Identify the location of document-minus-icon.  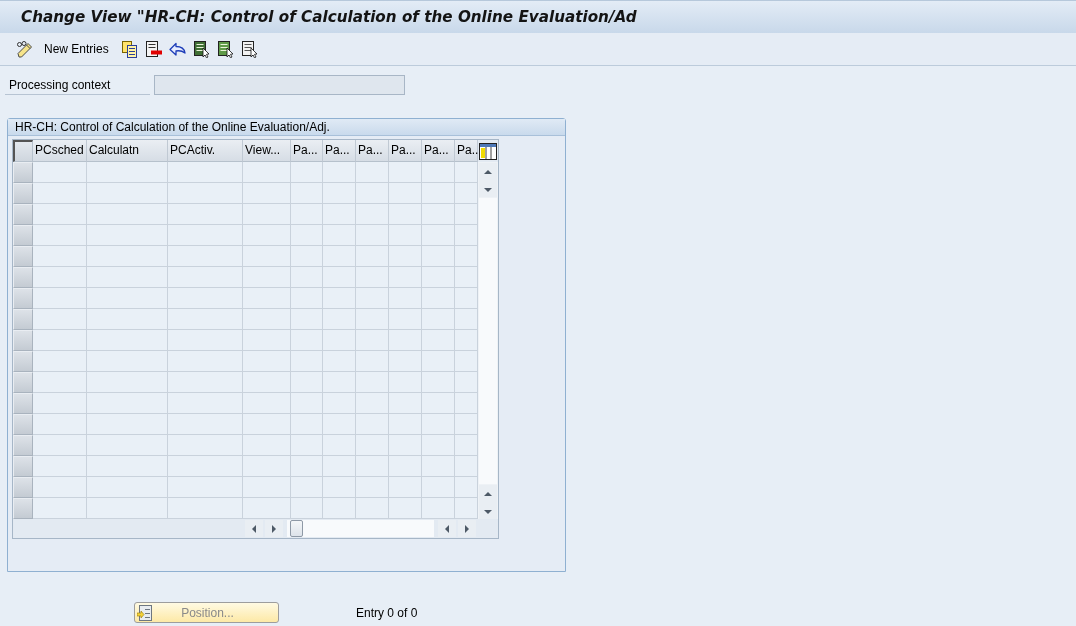
(153, 49).